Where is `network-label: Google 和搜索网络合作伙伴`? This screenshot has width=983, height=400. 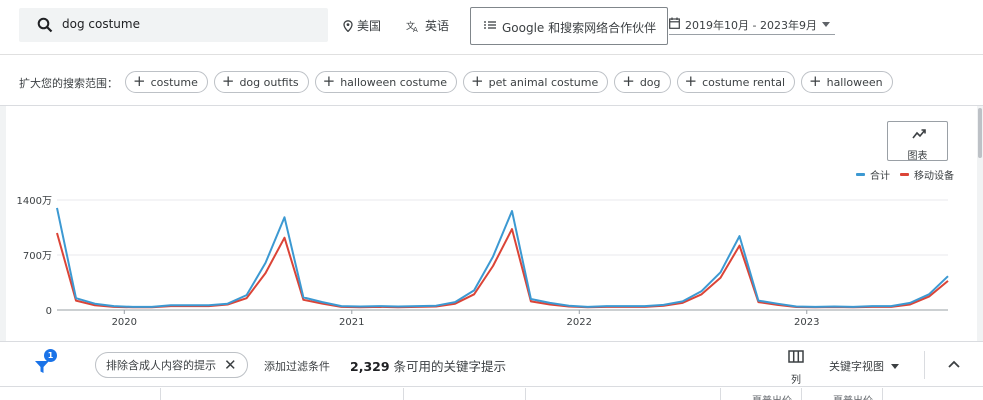 network-label: Google 和搜索网络合作伙伴 is located at coordinates (579, 28).